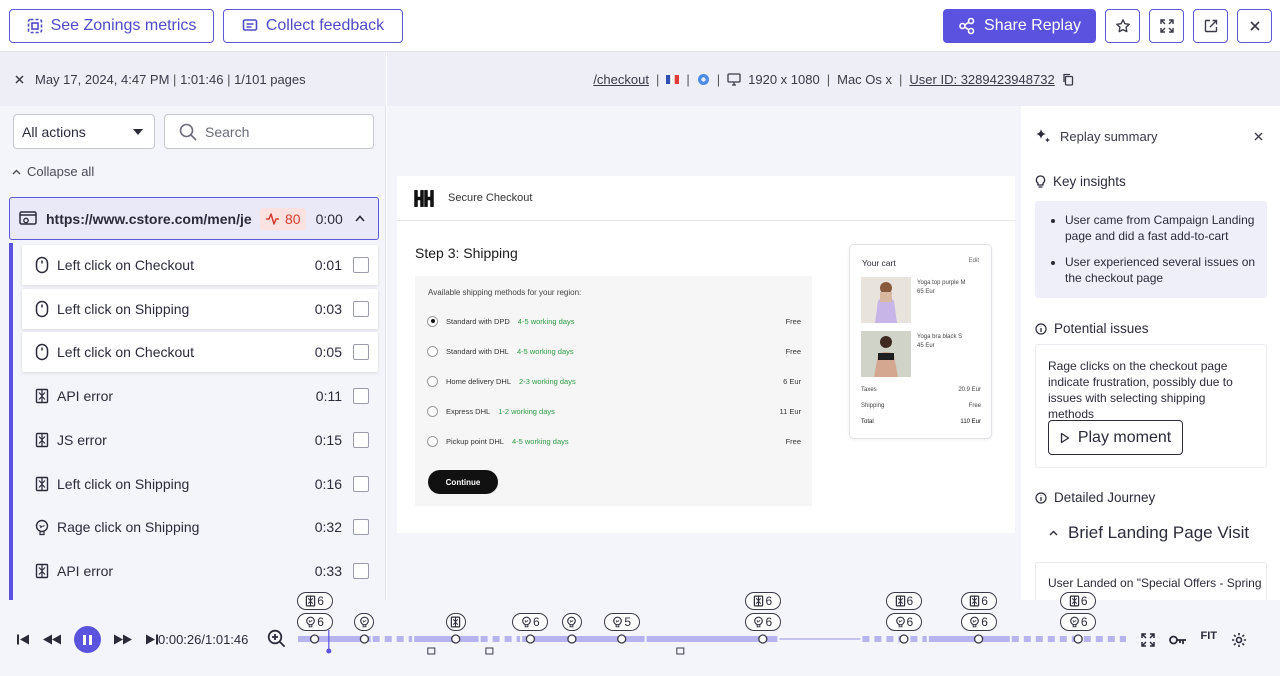 This screenshot has width=1280, height=676. Describe the element at coordinates (1149, 533) in the screenshot. I see `brief-landing-toggle: Brief Landing Page Visit` at that location.